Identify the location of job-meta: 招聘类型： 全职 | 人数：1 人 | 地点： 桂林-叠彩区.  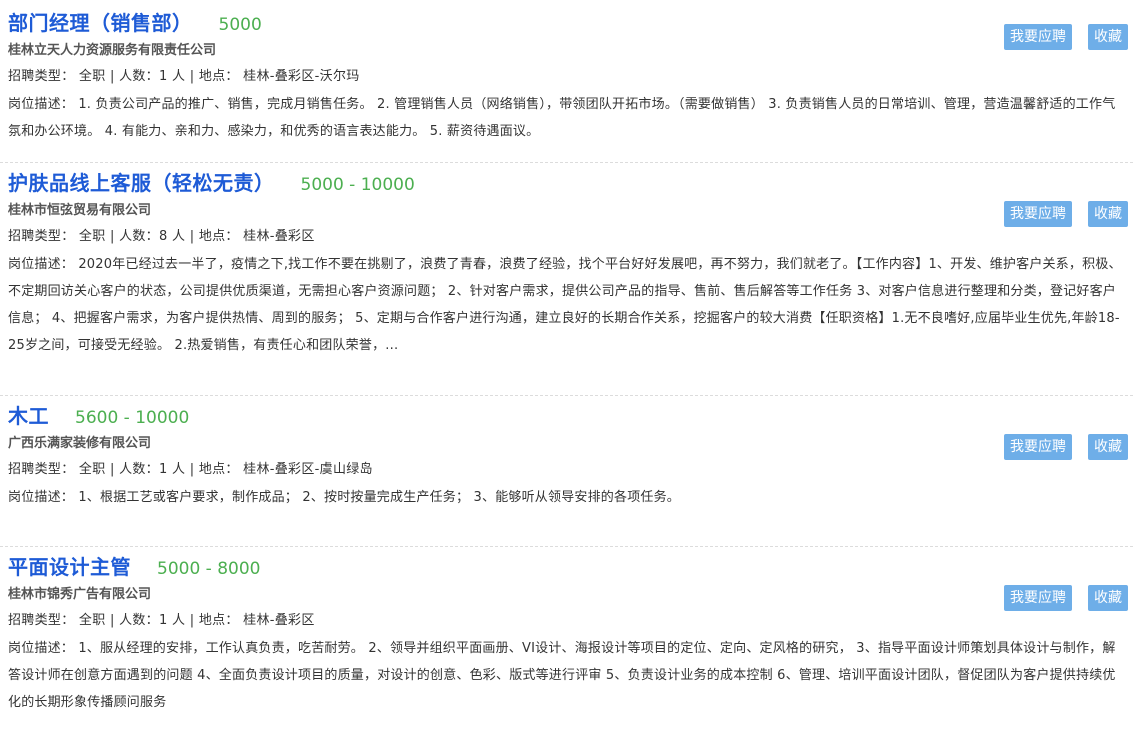
(161, 620).